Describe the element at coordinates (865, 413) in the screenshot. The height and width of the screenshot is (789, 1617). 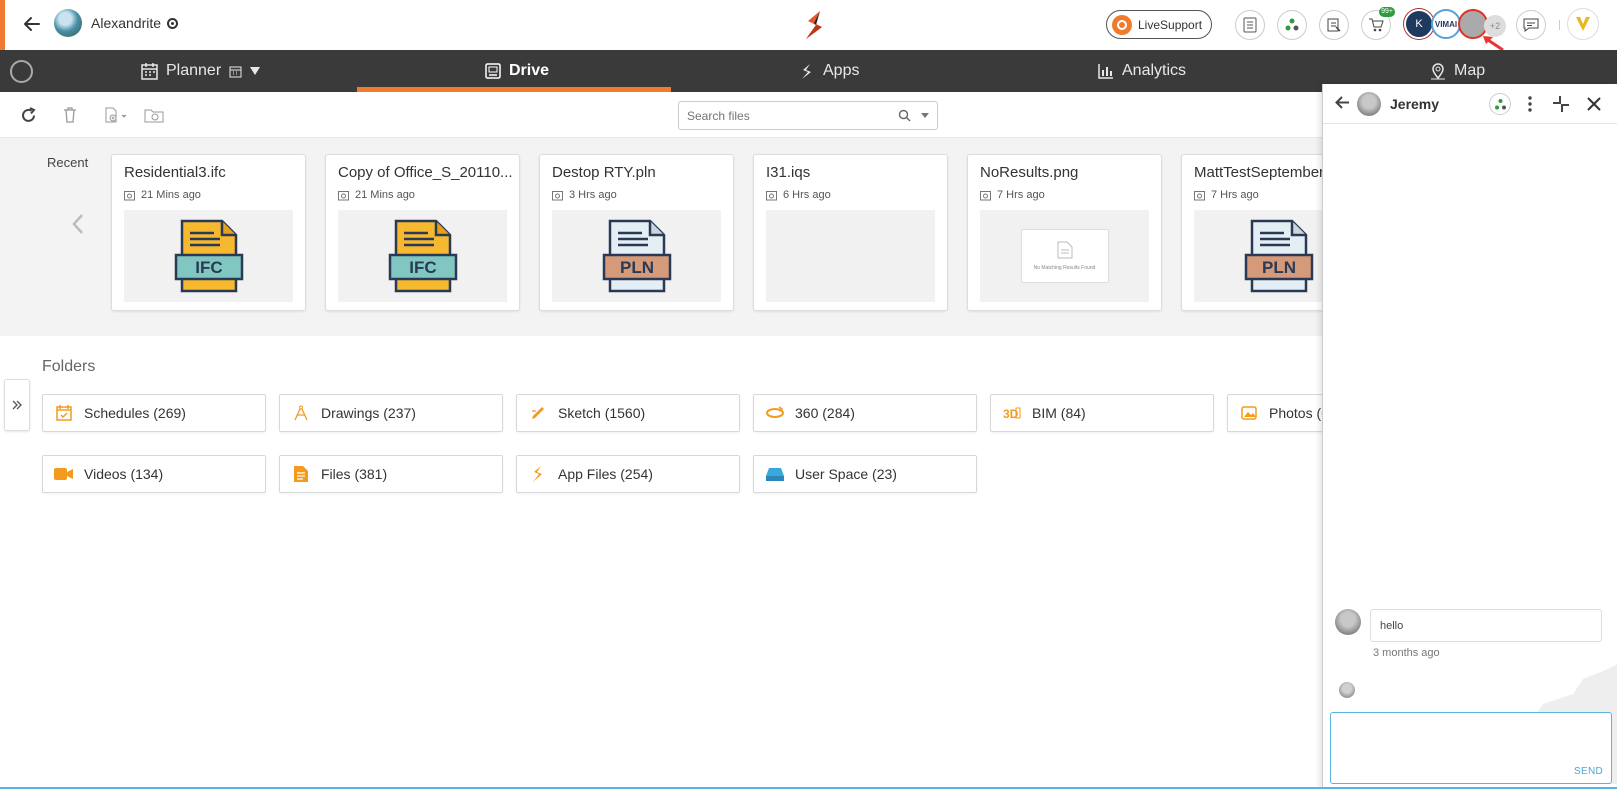
I see `folder-360: 360 (284)` at that location.